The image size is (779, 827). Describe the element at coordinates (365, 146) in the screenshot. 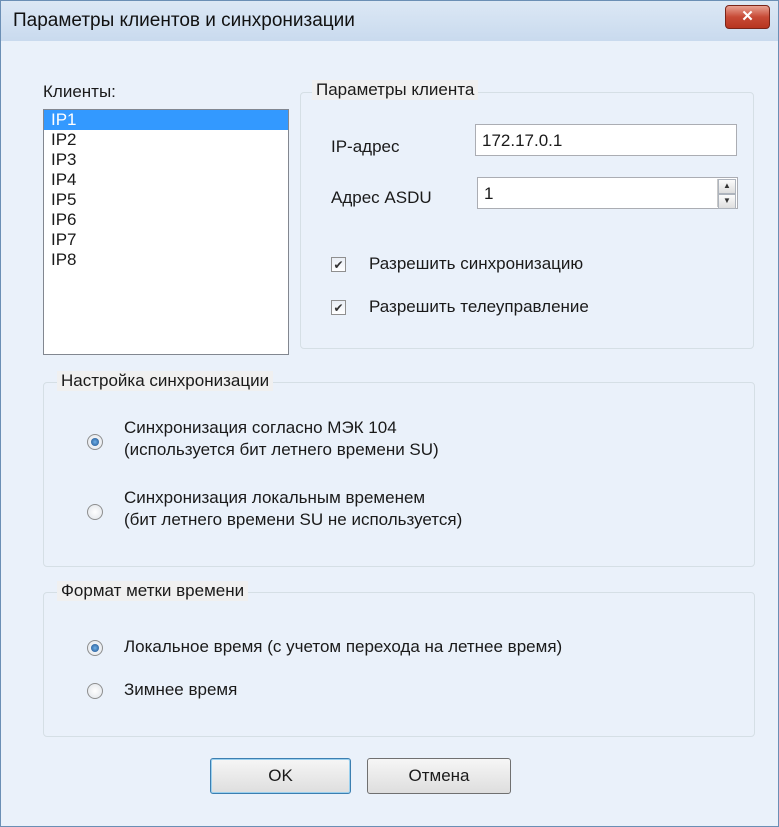

I see `ip-address-label: IP-адрес` at that location.